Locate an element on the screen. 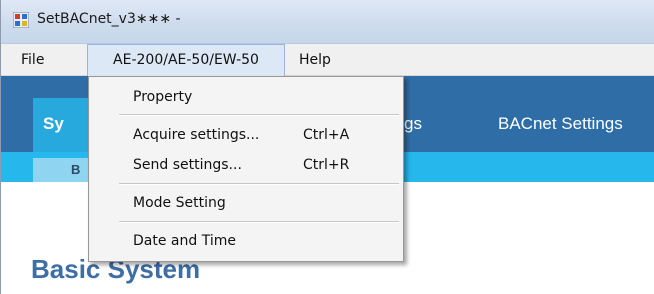 This screenshot has height=294, width=654. menu-item-property: Property is located at coordinates (246, 97).